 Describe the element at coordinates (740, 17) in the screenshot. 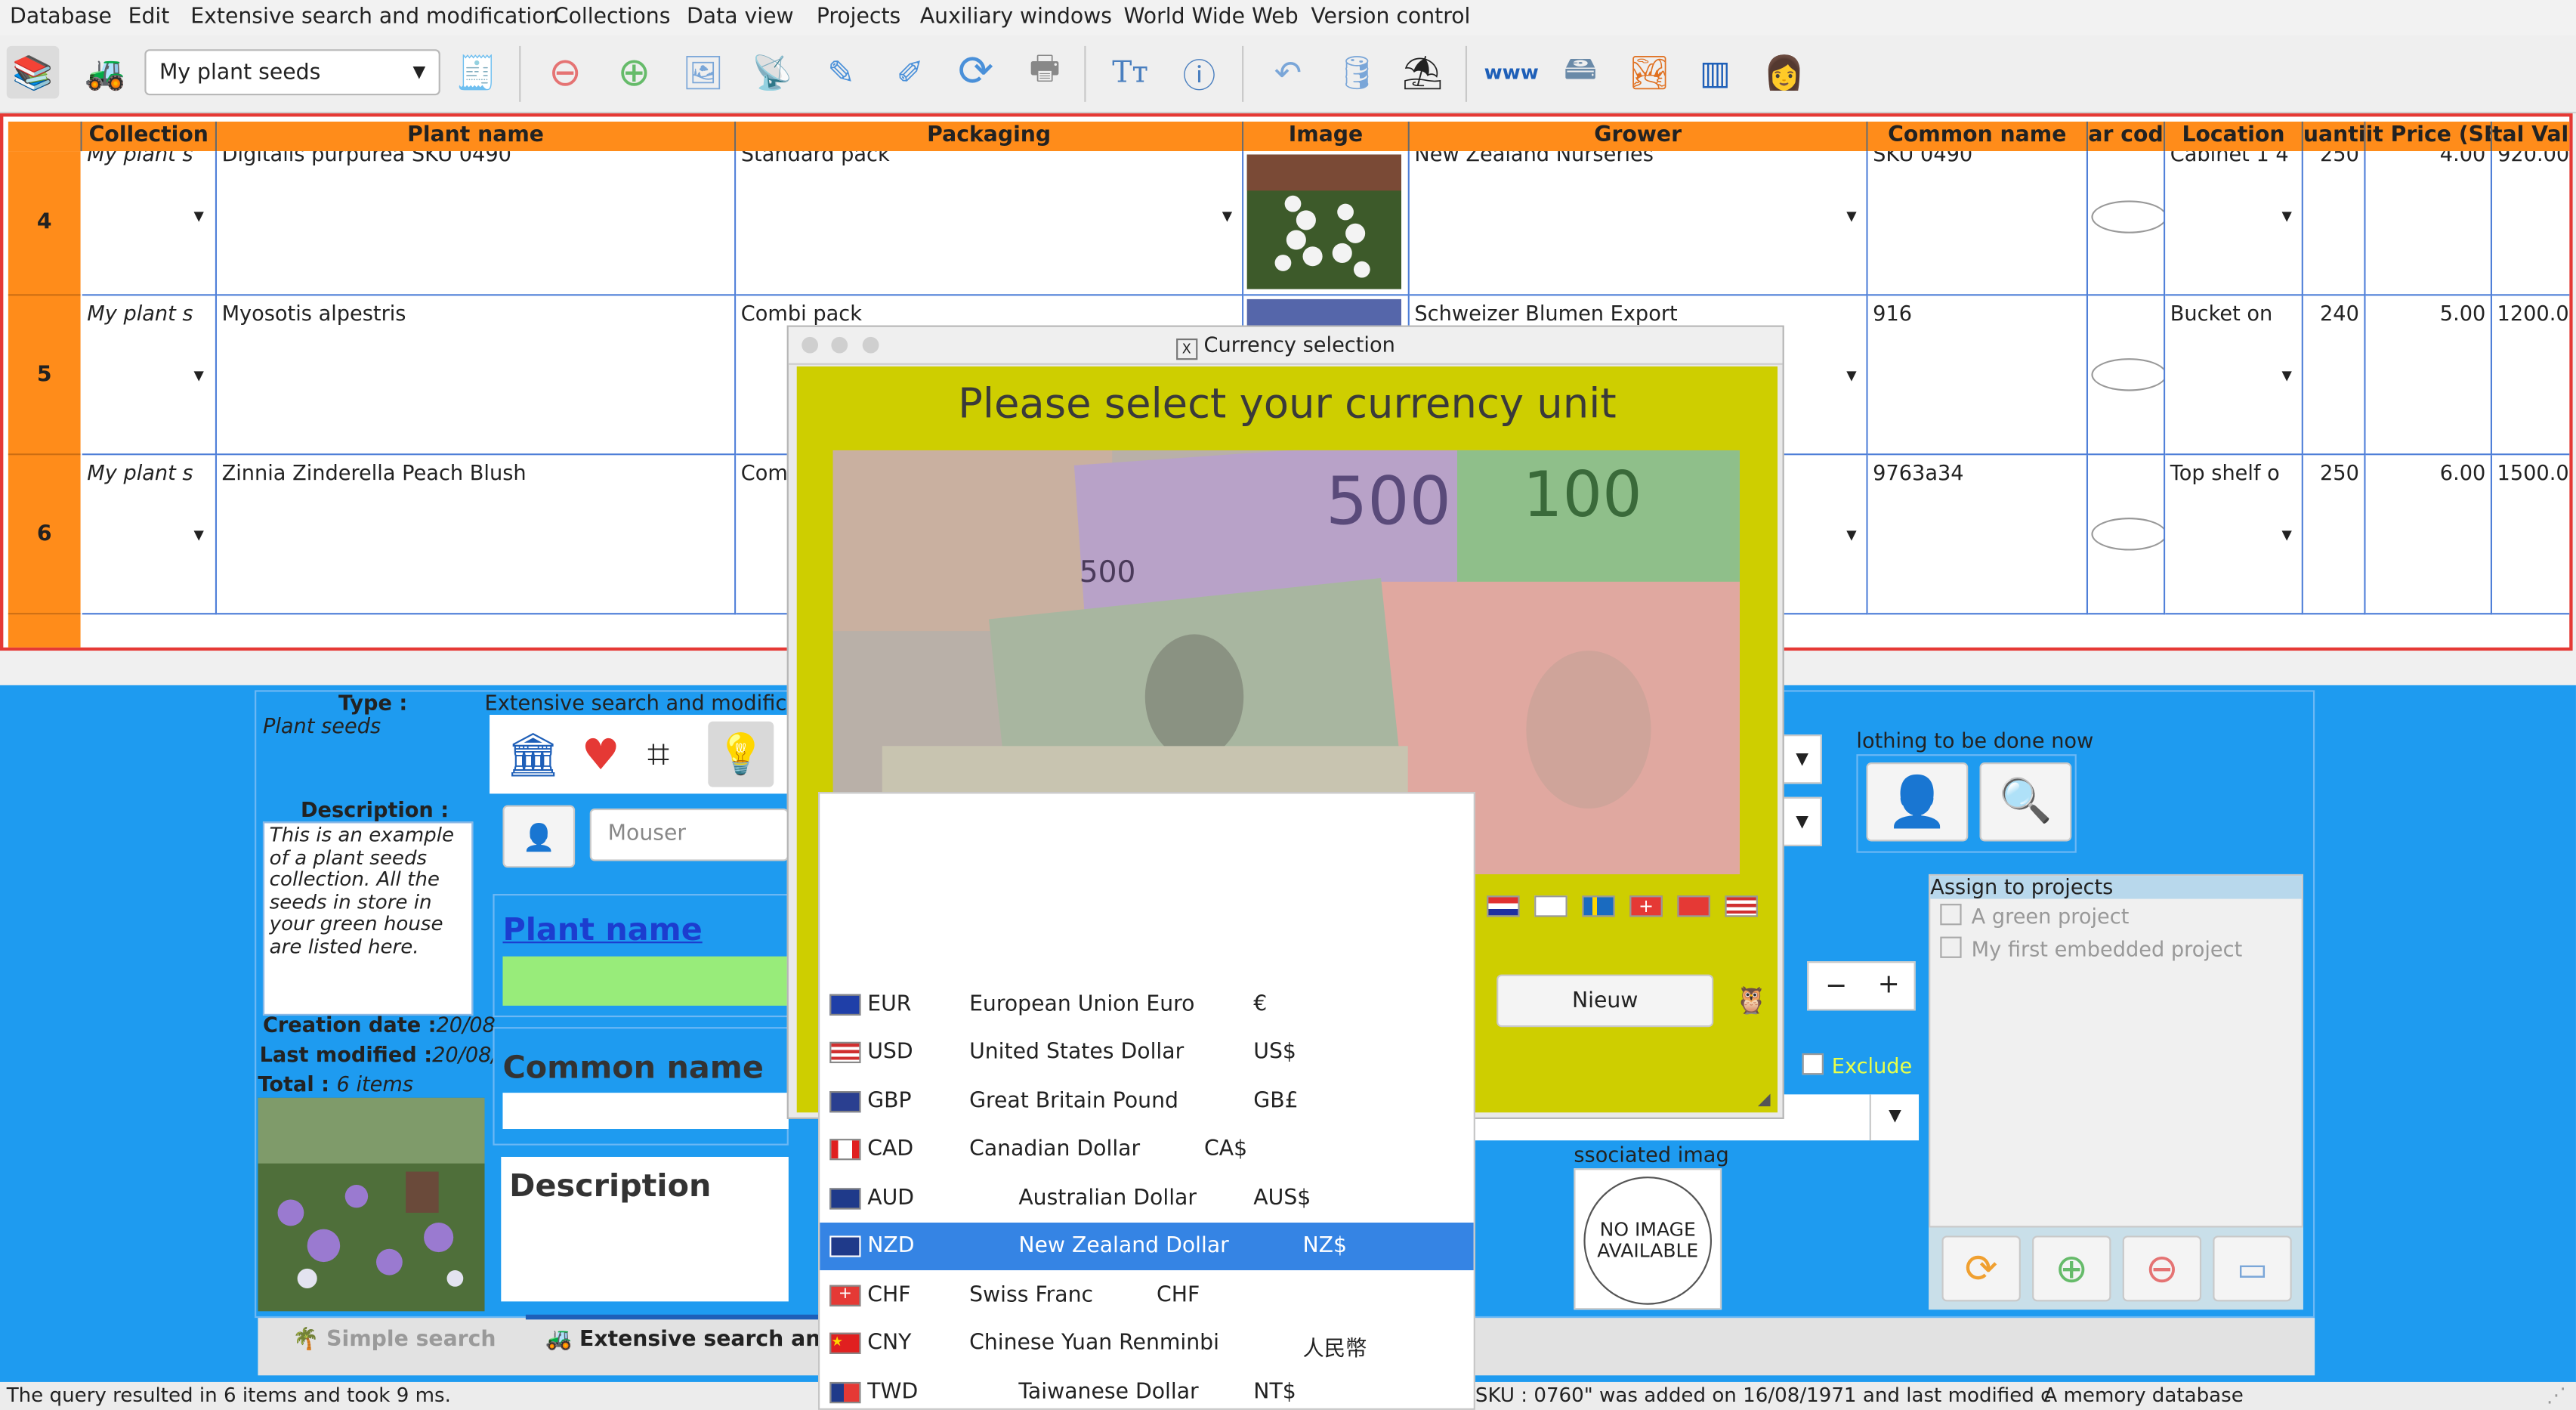

I see `menu-data-view: Data view` at that location.